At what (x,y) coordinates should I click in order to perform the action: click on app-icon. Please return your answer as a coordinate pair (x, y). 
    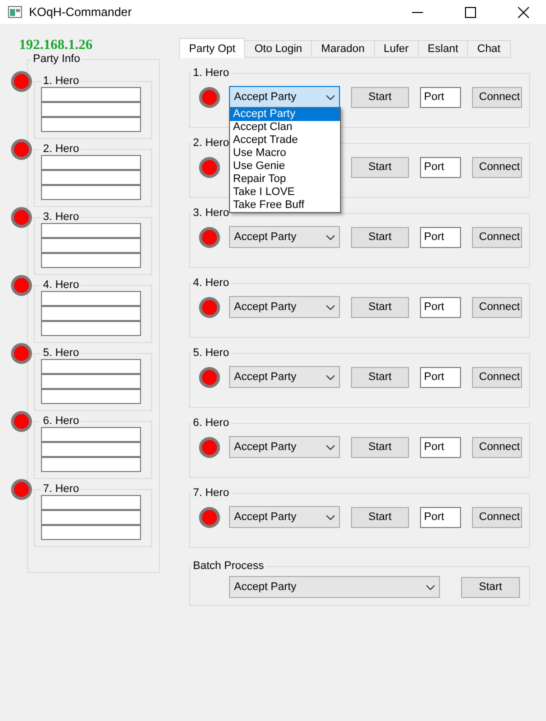
    Looking at the image, I should click on (15, 12).